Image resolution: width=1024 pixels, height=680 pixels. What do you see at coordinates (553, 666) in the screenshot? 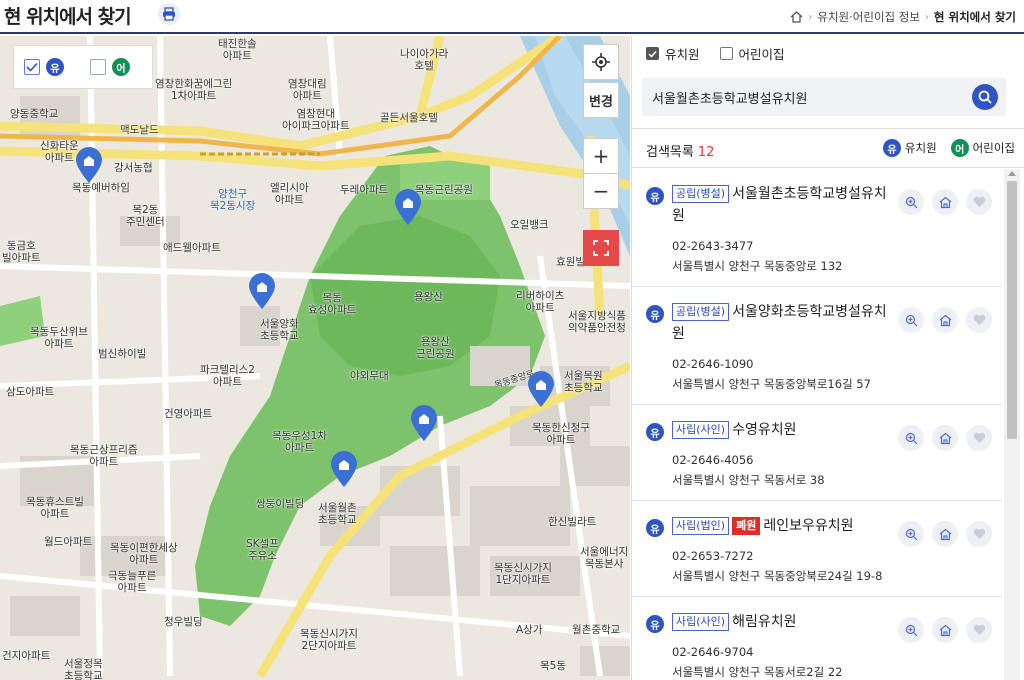
I see `map-label: 목5동` at bounding box center [553, 666].